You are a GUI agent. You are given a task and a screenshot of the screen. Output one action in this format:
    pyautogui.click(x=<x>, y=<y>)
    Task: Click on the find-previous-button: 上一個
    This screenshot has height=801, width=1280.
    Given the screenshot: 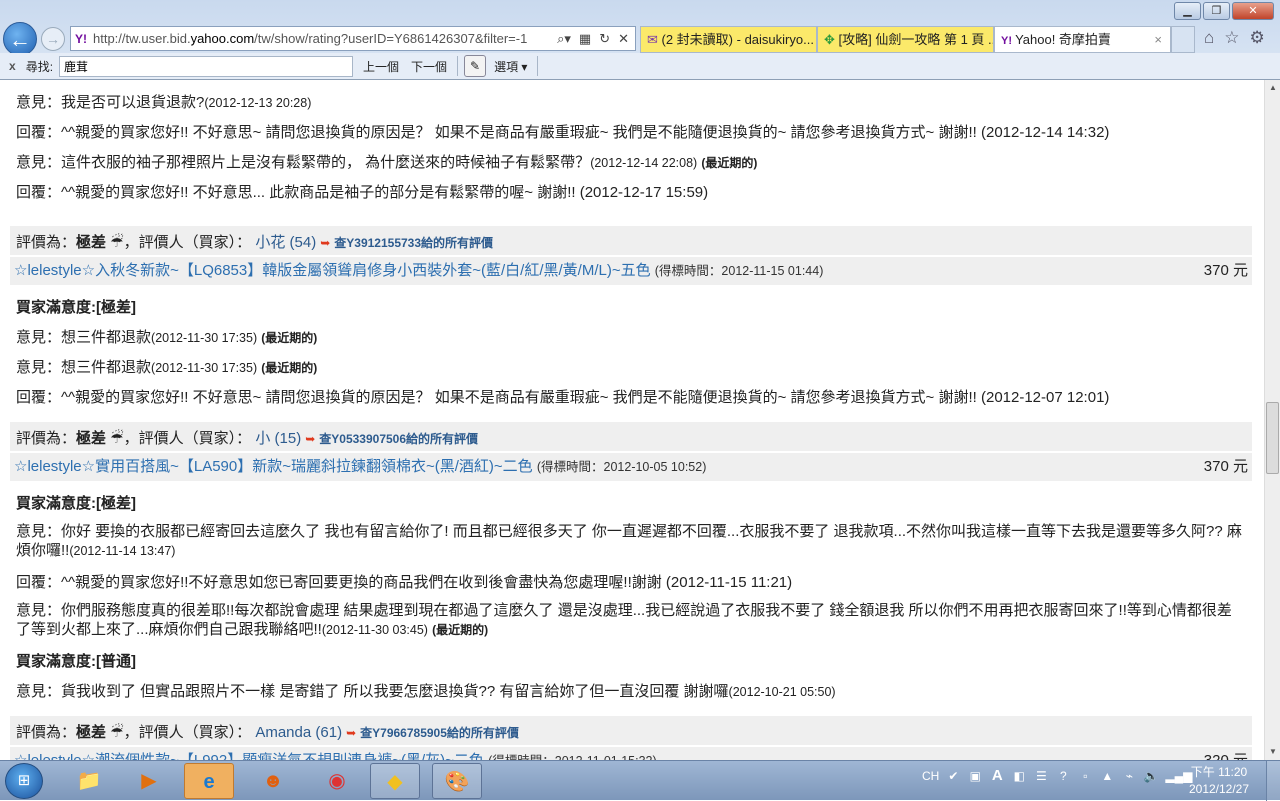 What is the action you would take?
    pyautogui.click(x=381, y=66)
    